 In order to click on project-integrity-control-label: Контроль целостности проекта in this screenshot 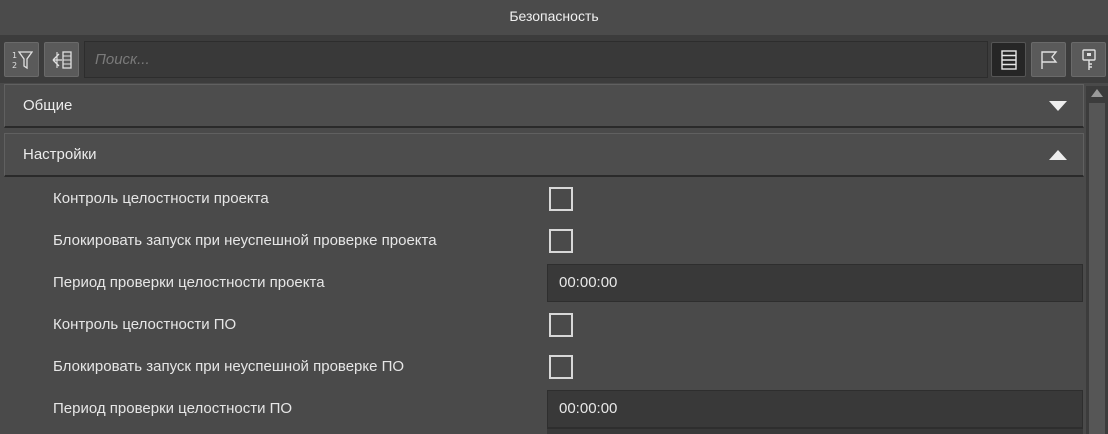, I will do `click(161, 198)`.